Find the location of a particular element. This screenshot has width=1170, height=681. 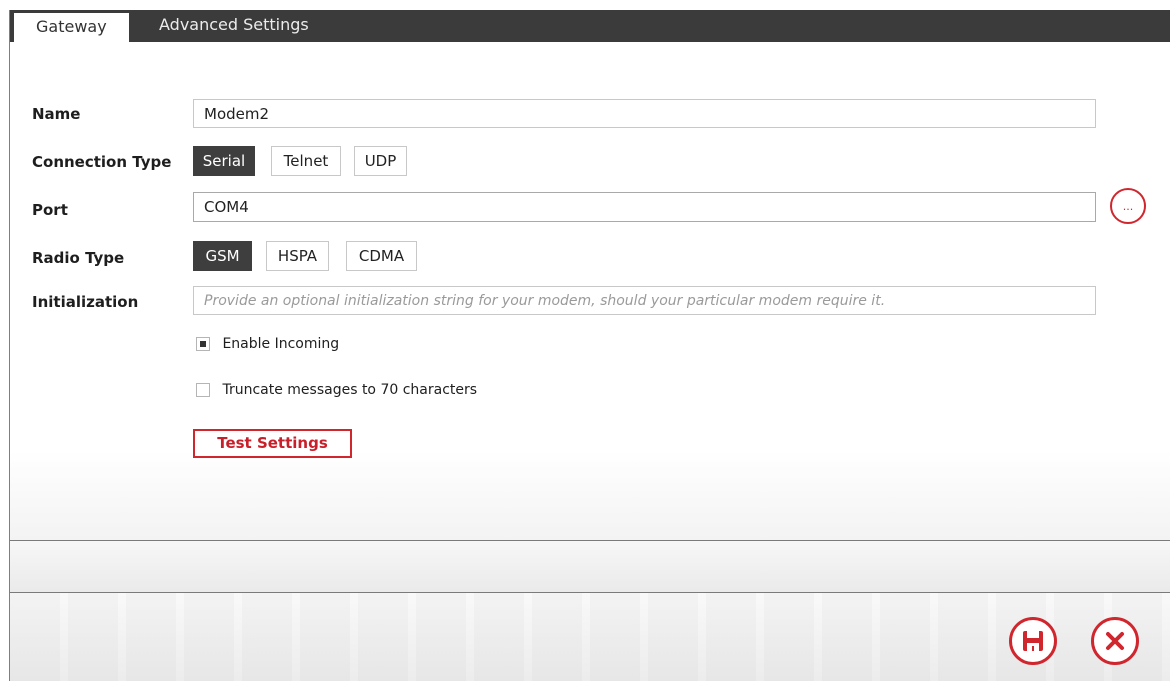

port-label: Port is located at coordinates (50, 210).